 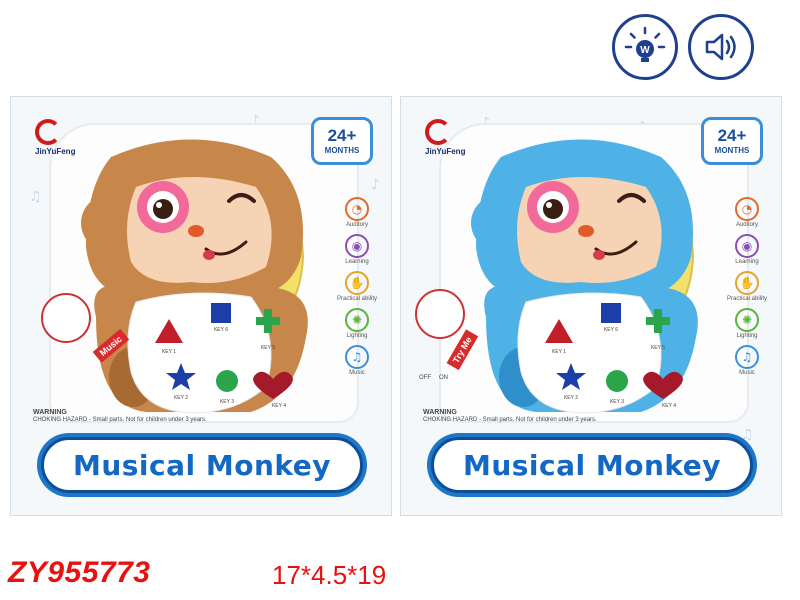 I want to click on power-switch: OFF ON, so click(x=433, y=378).